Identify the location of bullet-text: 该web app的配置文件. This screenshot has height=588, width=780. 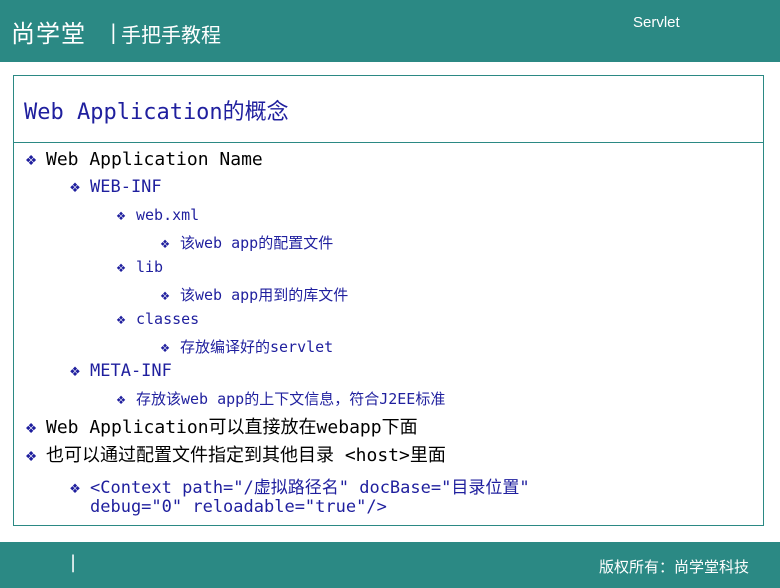
(257, 243).